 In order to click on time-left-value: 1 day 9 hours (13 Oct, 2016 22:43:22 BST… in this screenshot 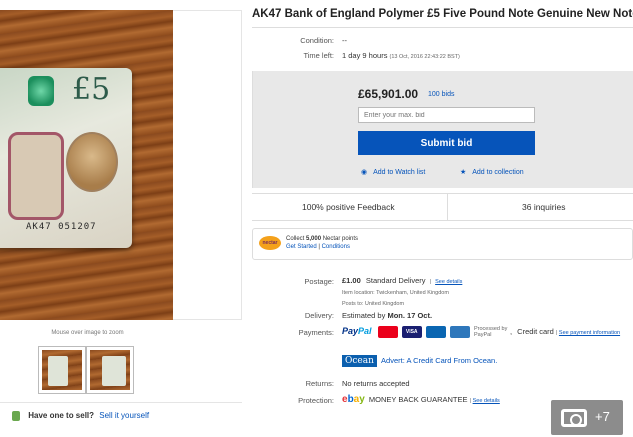, I will do `click(401, 55)`.